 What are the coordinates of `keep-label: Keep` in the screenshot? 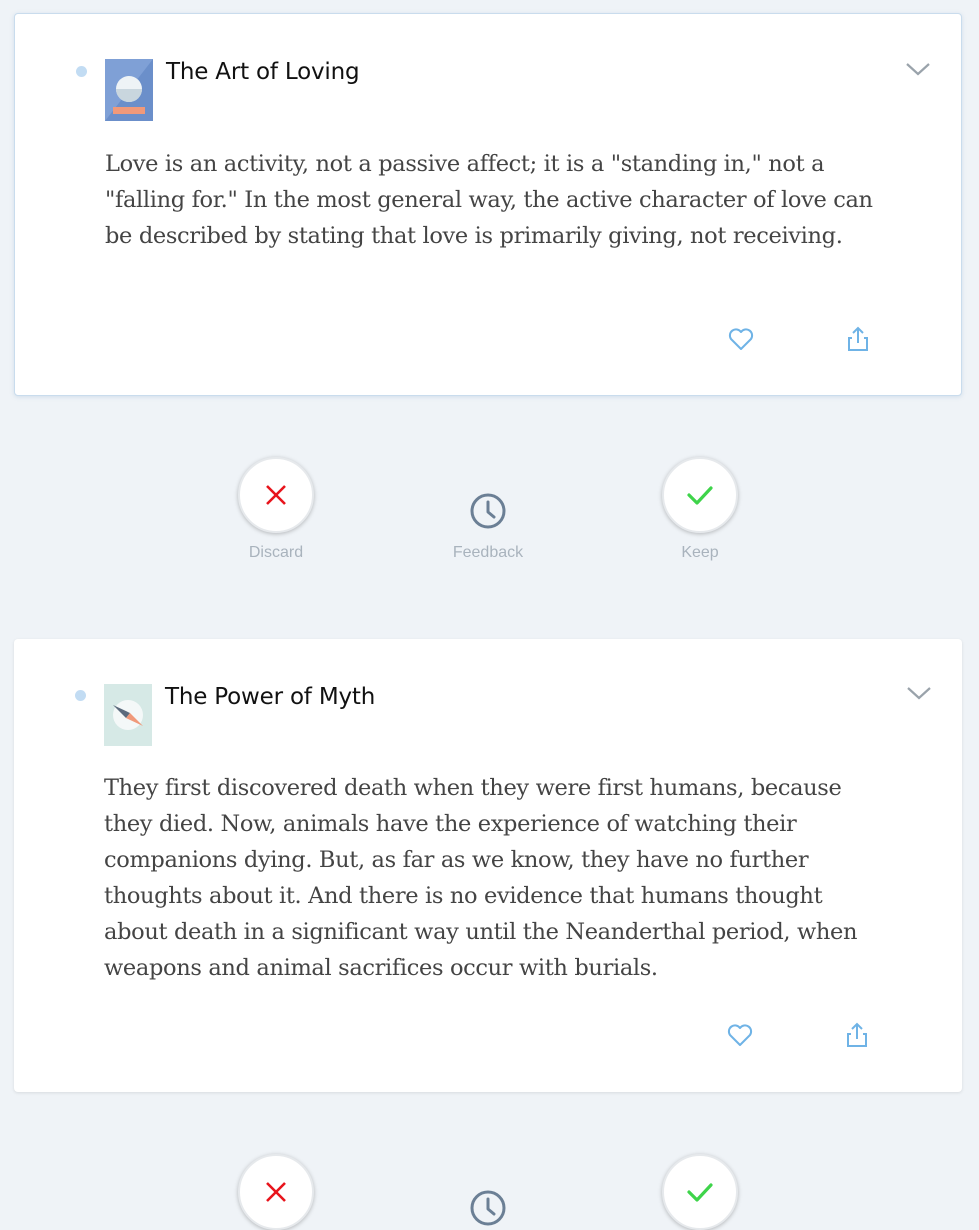 It's located at (700, 552).